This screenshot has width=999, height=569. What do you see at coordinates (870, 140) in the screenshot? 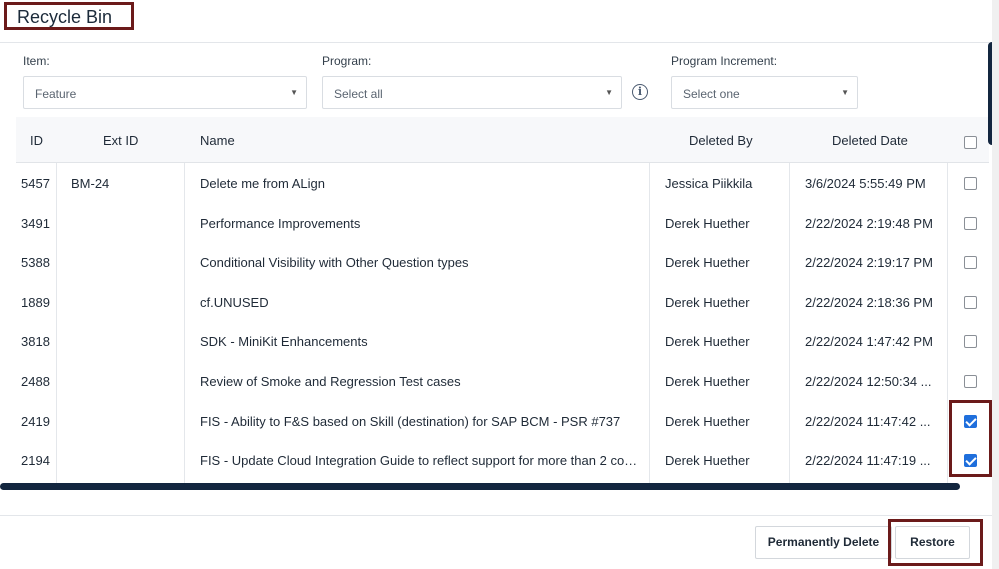
I see `column-header-deleted-date: Deleted Date` at bounding box center [870, 140].